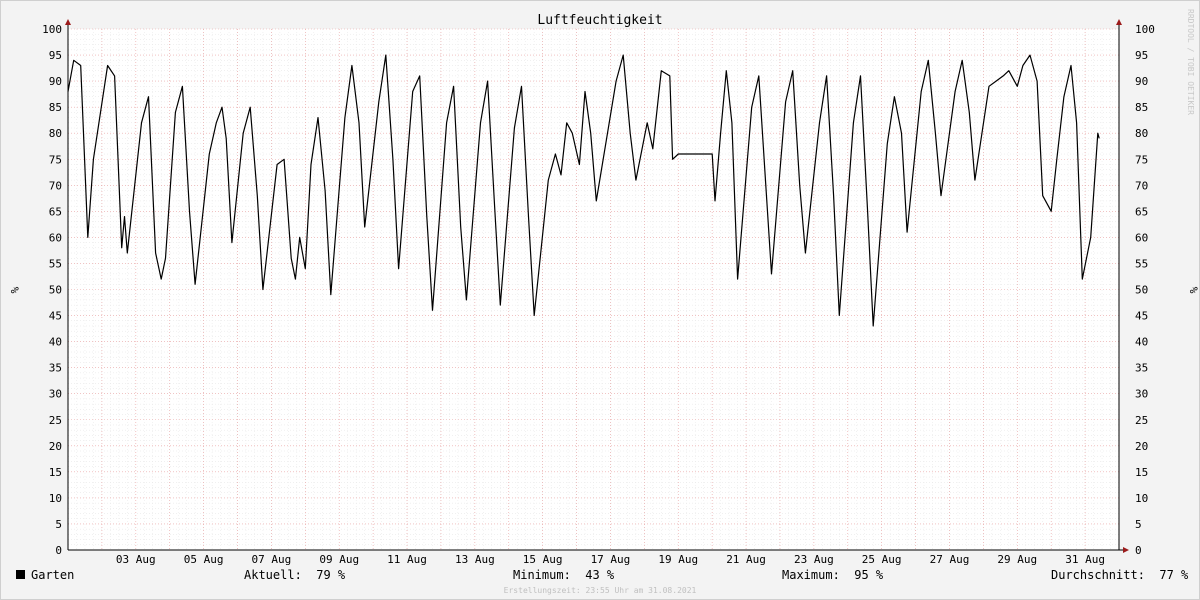 The width and height of the screenshot is (1200, 600). What do you see at coordinates (272, 559) in the screenshot?
I see `x-tick-label: 07 Aug` at bounding box center [272, 559].